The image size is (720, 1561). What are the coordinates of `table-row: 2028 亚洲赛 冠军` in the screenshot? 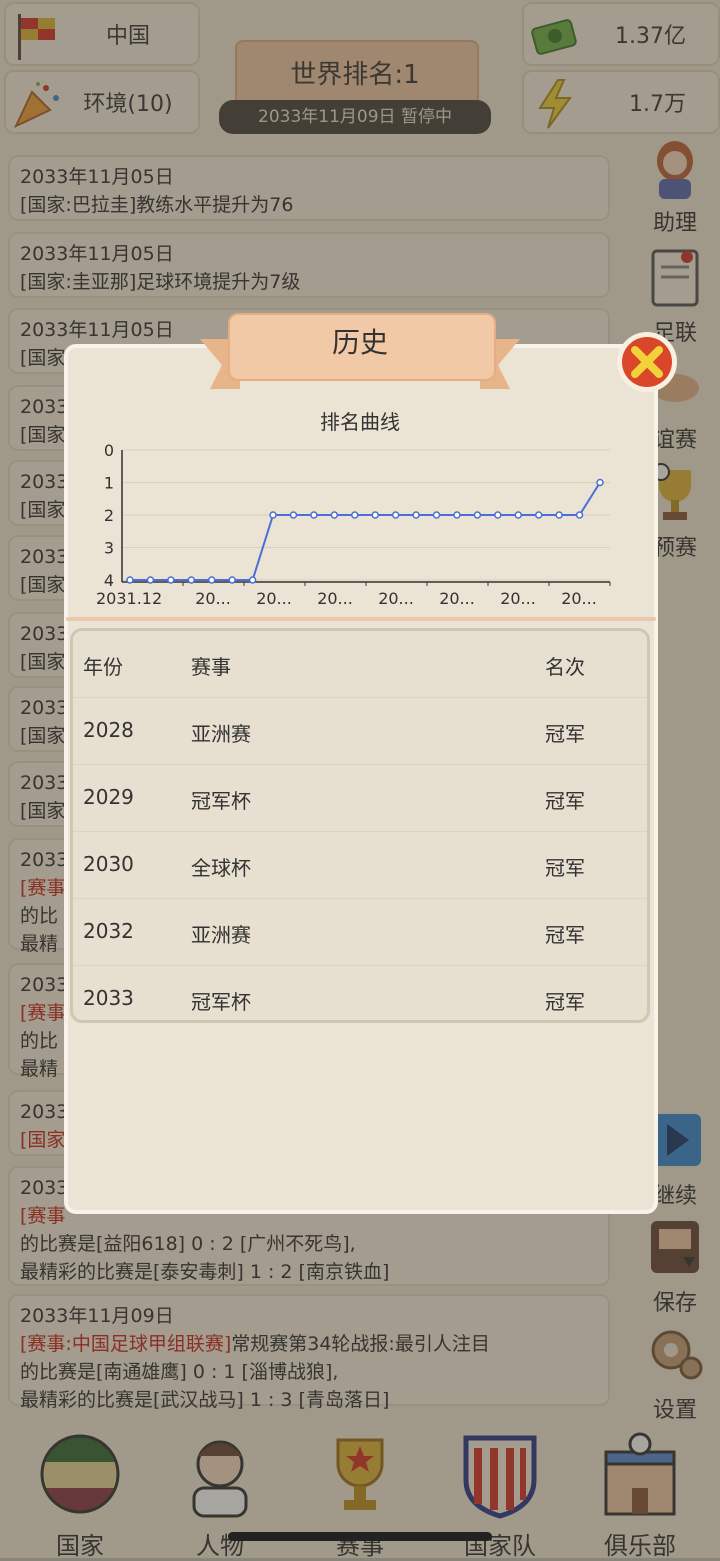 It's located at (360, 731).